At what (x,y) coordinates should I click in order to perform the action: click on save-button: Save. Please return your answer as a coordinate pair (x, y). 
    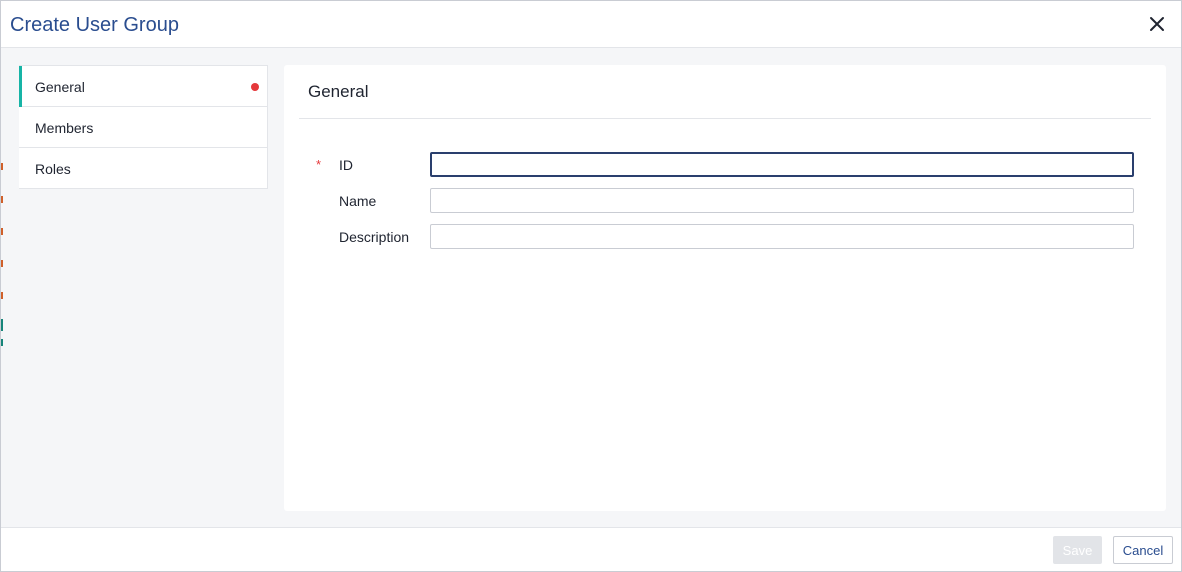
    Looking at the image, I should click on (1077, 550).